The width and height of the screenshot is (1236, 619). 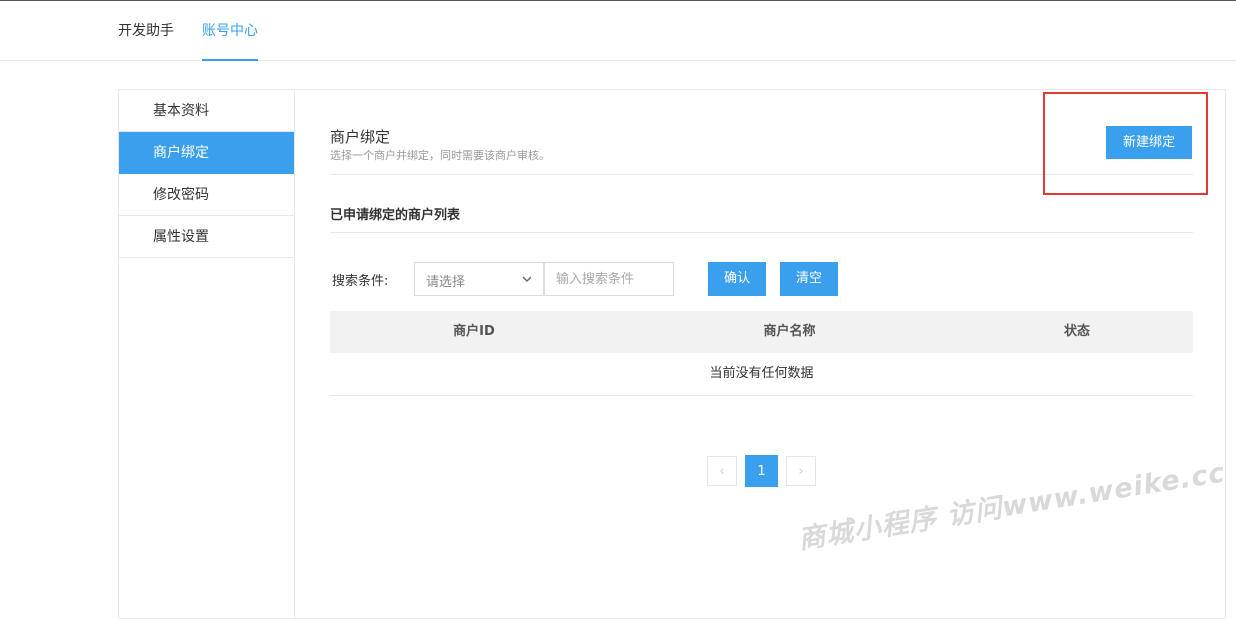 I want to click on divider, so click(x=761, y=232).